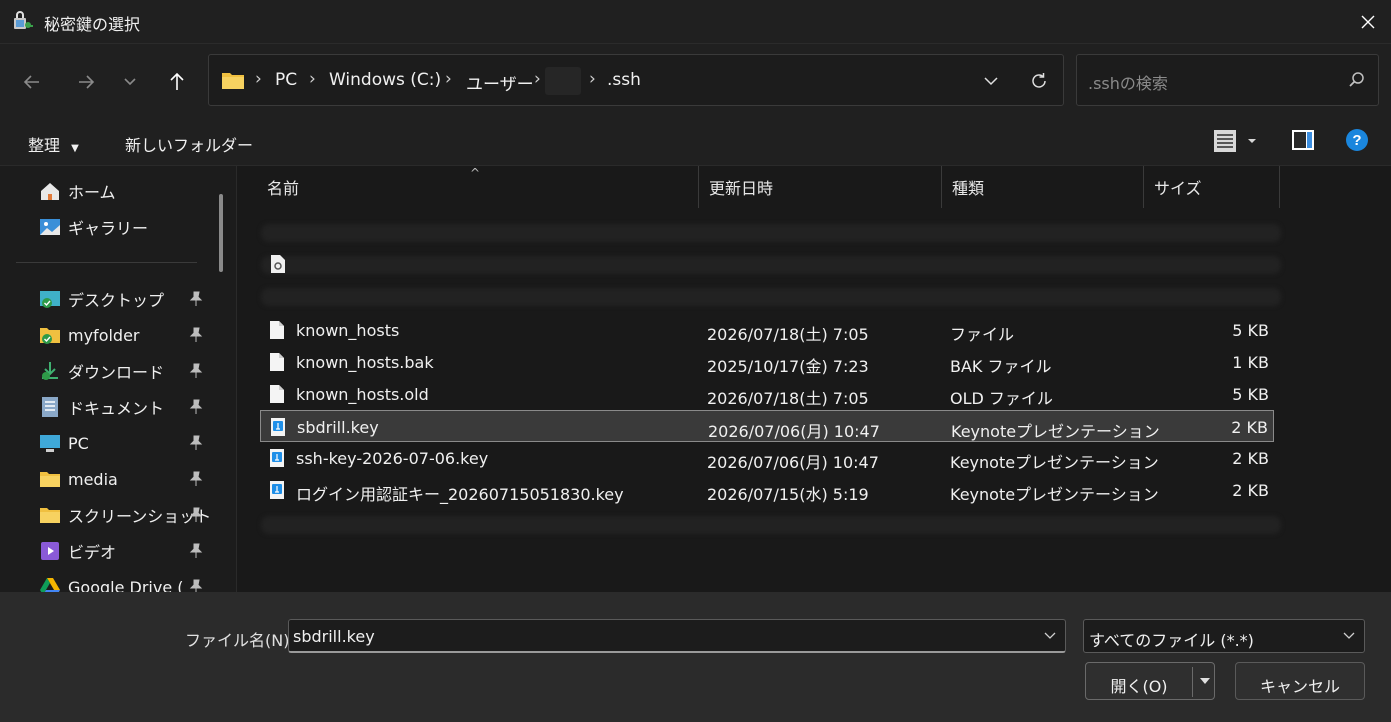  What do you see at coordinates (1300, 681) in the screenshot?
I see `cancel-button: キャンセル` at bounding box center [1300, 681].